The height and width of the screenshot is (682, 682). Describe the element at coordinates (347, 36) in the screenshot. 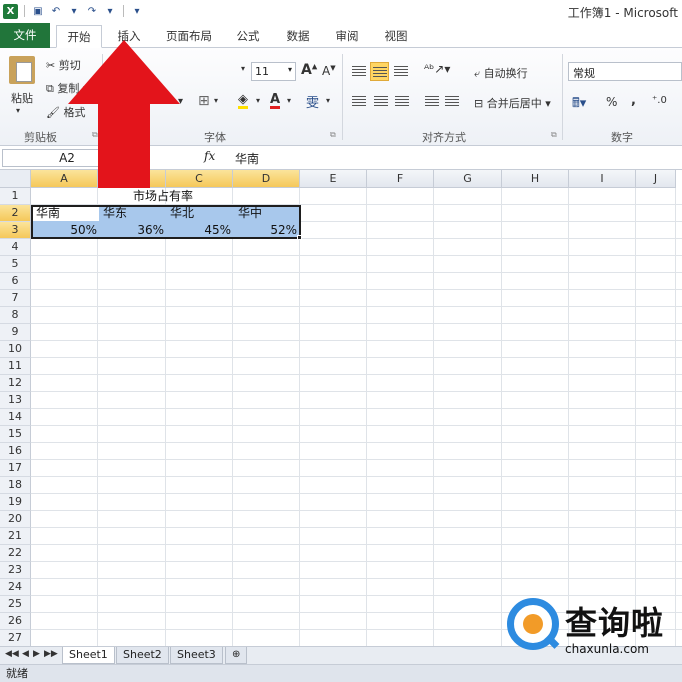

I see `tab-review: 审阅` at that location.